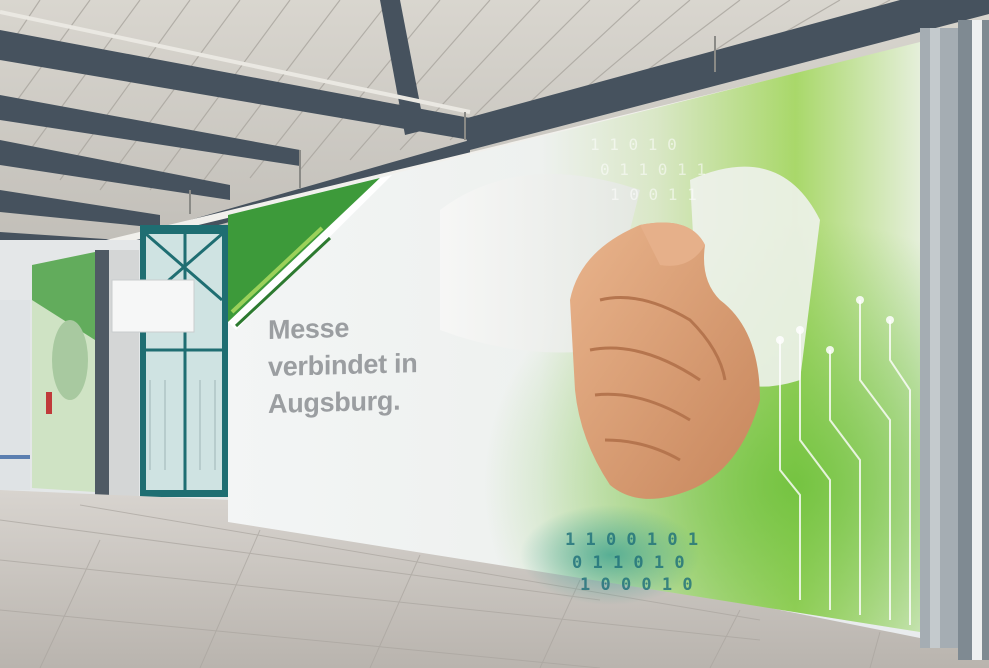 This screenshot has height=668, width=989. I want to click on svg-text: 1 0 0 0 1 0, so click(636, 585).